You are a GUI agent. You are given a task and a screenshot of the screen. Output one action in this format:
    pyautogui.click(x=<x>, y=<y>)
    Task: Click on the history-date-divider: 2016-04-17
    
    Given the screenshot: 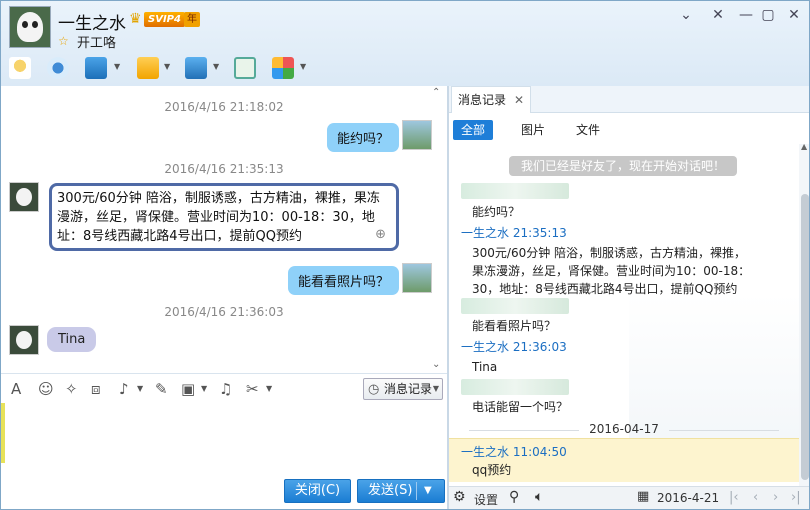 What is the action you would take?
    pyautogui.click(x=624, y=429)
    